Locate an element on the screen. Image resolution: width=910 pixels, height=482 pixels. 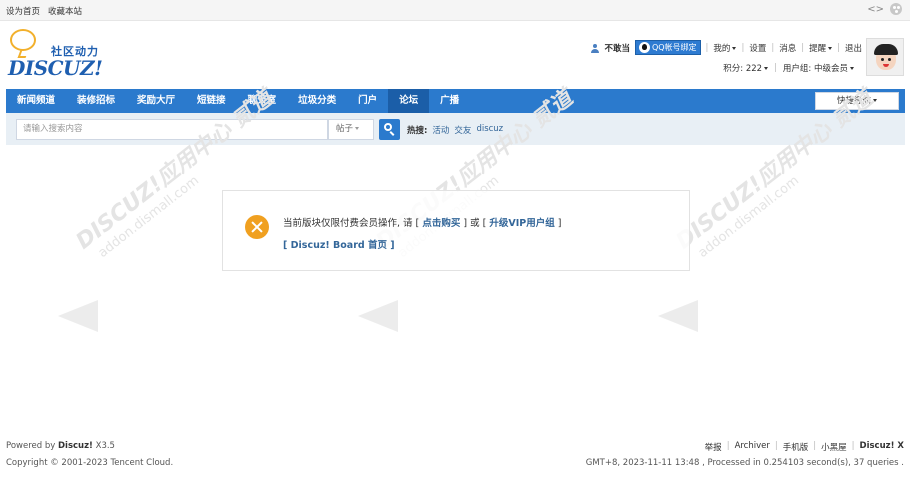
logo-text: DISCUZ! is located at coordinates (55, 68).